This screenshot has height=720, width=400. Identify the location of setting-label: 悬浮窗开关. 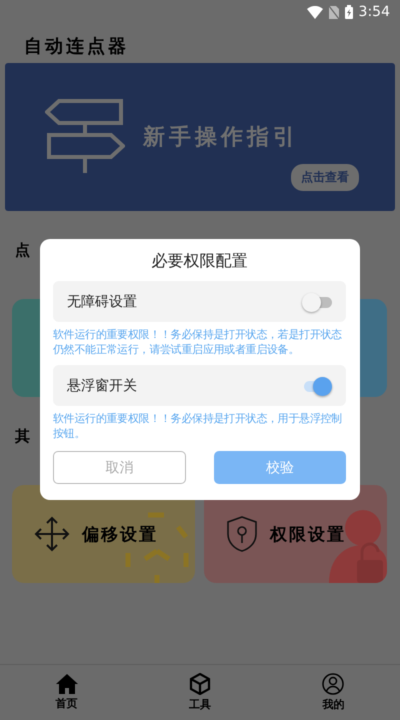
(102, 385).